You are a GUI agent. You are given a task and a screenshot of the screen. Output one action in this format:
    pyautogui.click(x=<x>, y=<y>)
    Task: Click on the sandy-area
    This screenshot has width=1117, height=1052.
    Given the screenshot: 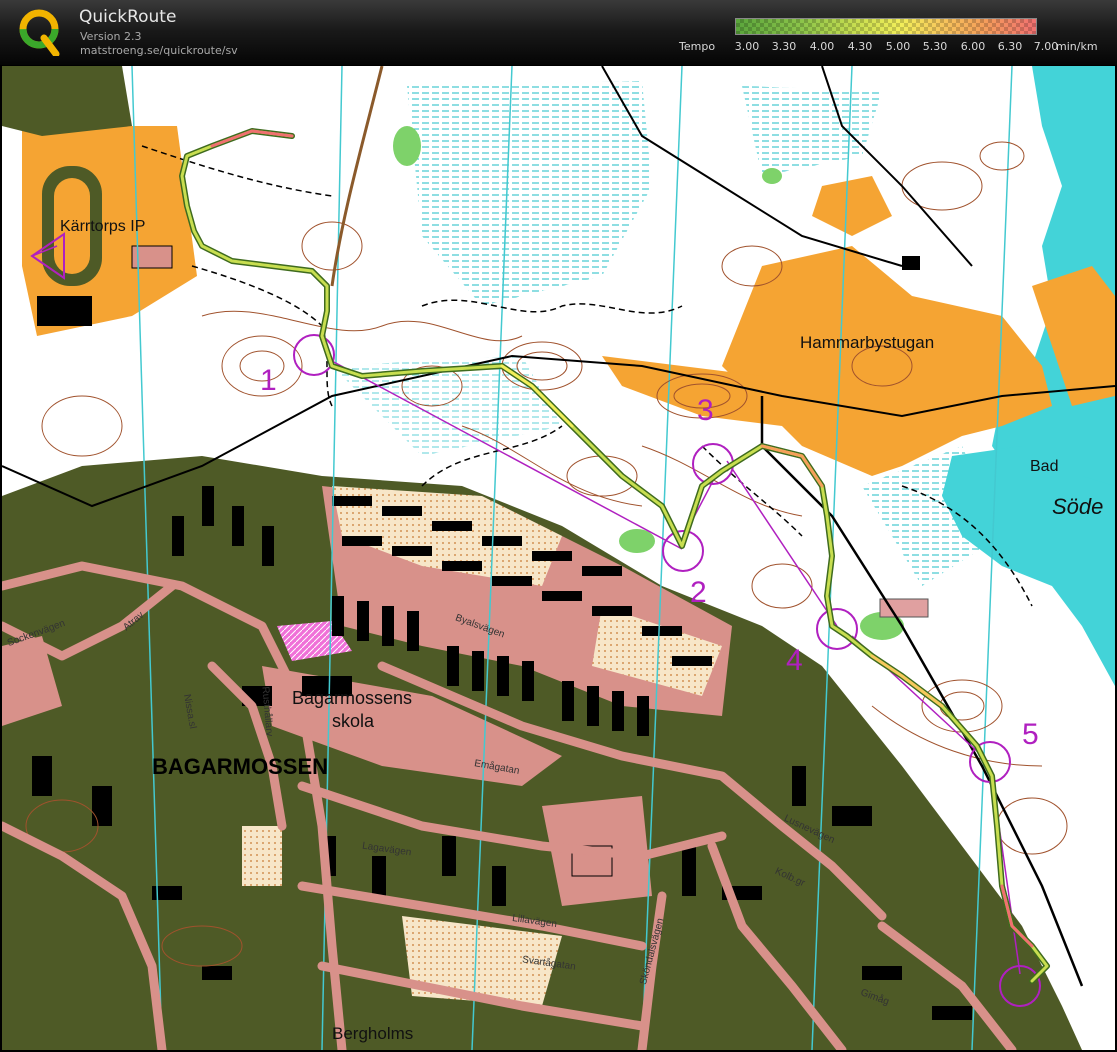 What is the action you would take?
    pyautogui.click(x=262, y=856)
    